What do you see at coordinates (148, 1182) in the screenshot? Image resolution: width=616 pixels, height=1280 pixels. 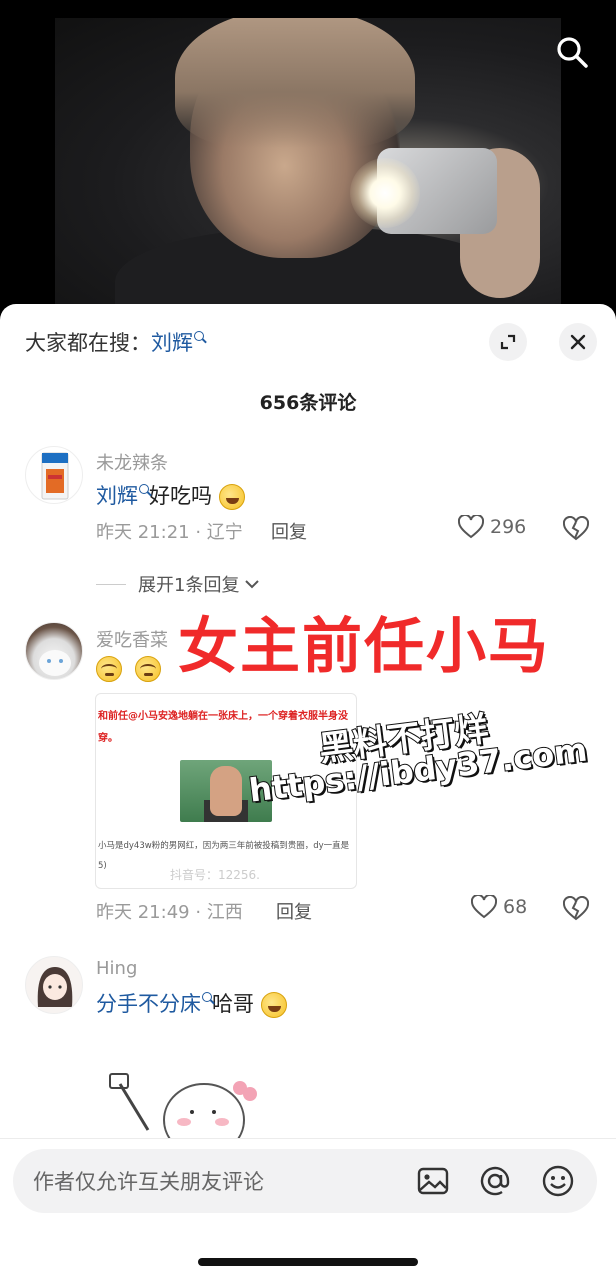 I see `comment-input-placeholder: 作者仅允许互关朋友评论` at bounding box center [148, 1182].